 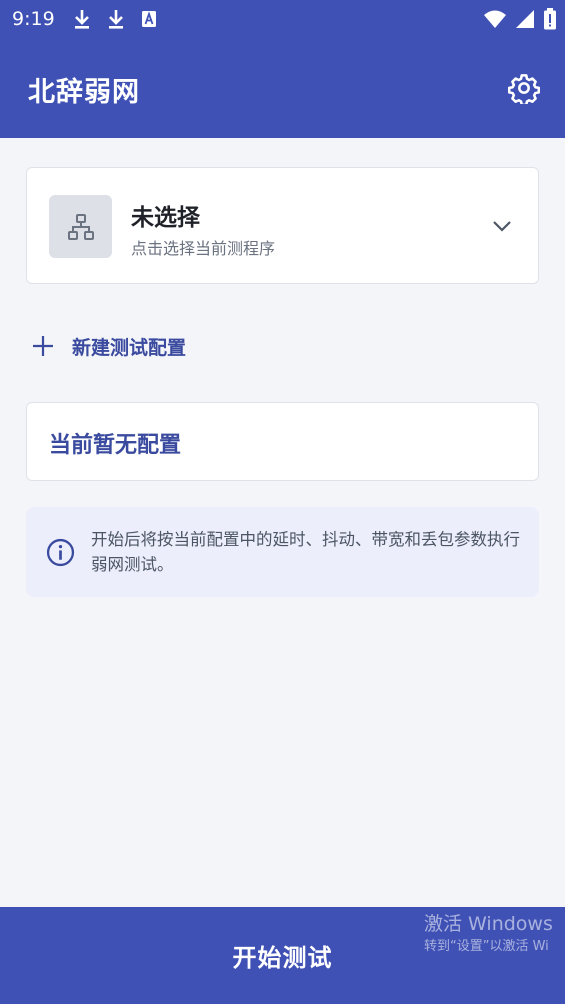 I want to click on info-note: 开始后将按当前配置中的延时、抖动、带宽和丢包参数执行弱网测试。, so click(x=282, y=552).